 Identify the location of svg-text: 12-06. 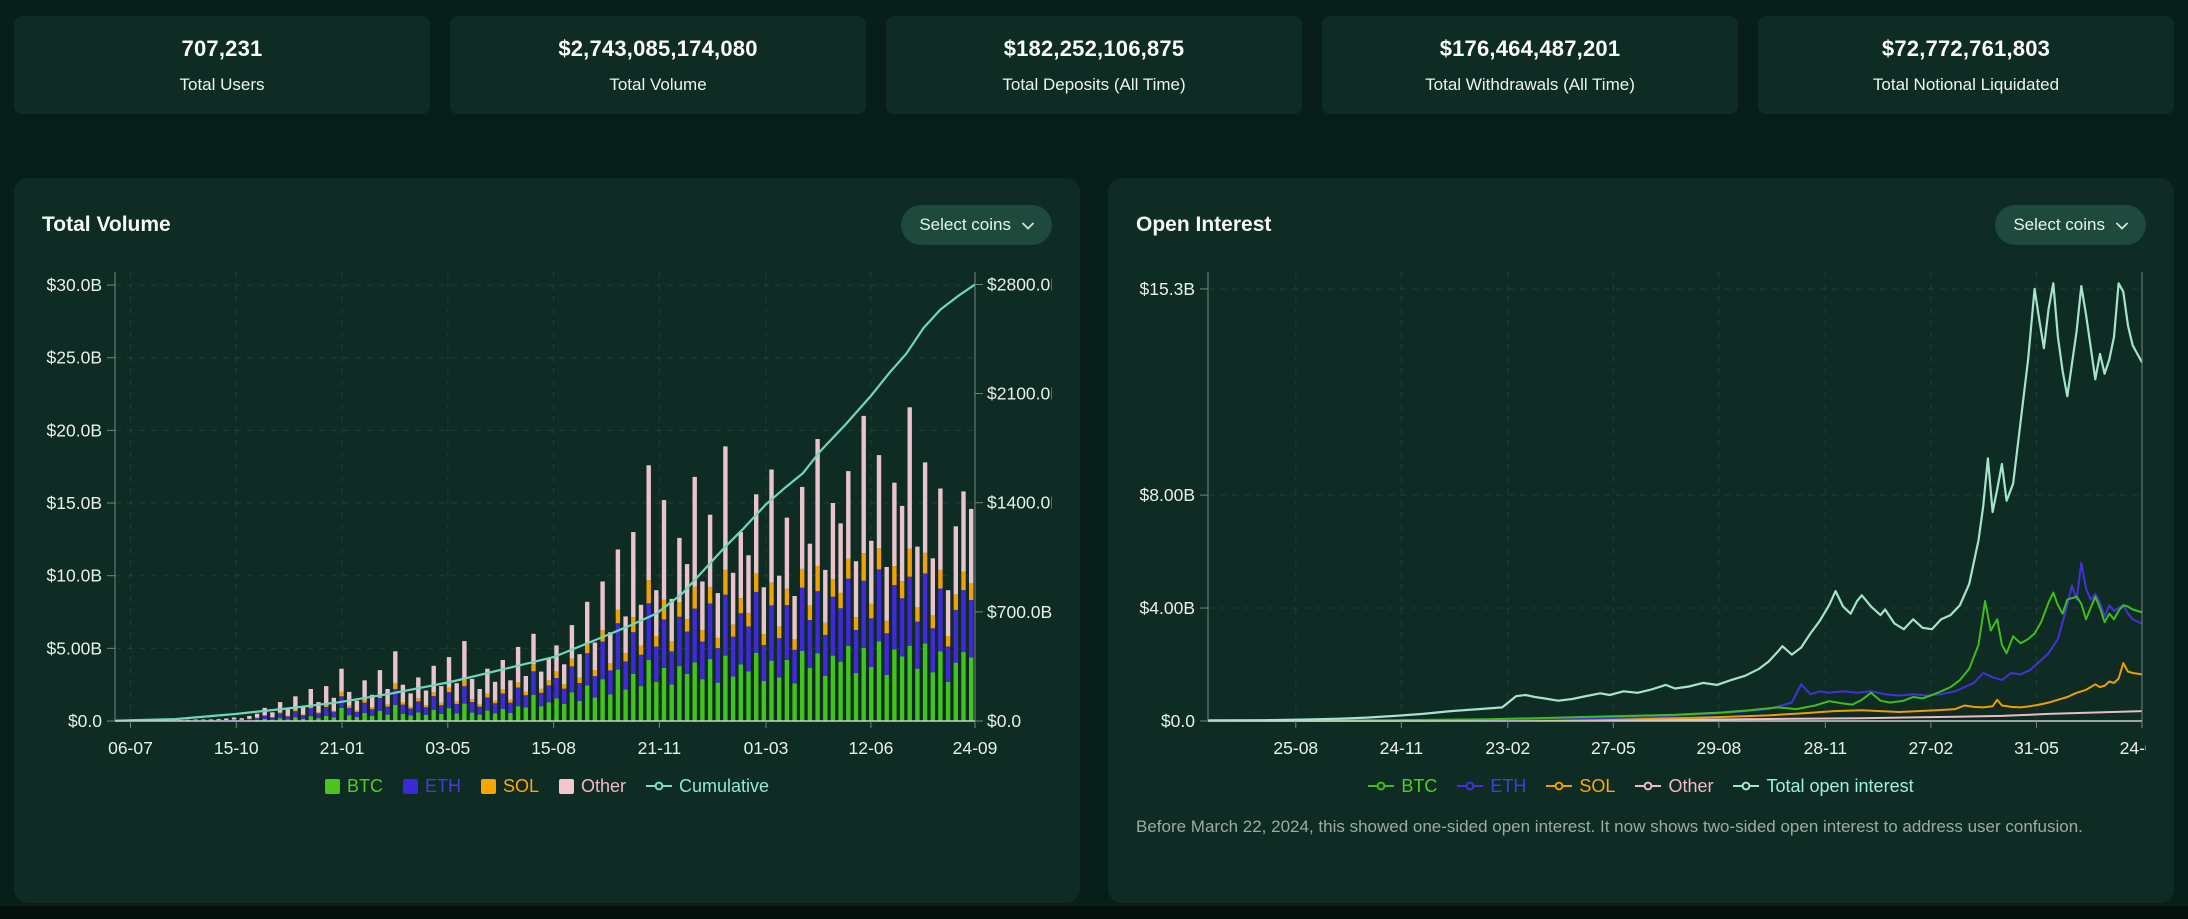
(871, 748).